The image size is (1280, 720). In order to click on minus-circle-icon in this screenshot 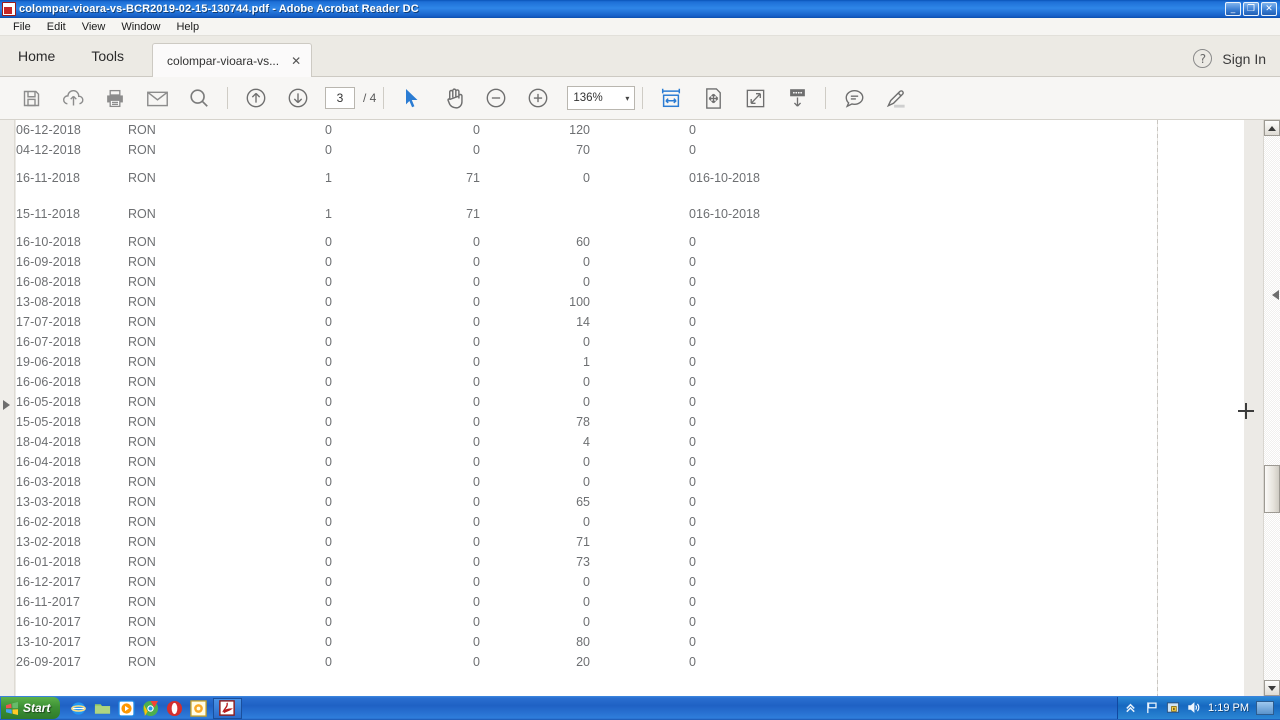, I will do `click(496, 98)`.